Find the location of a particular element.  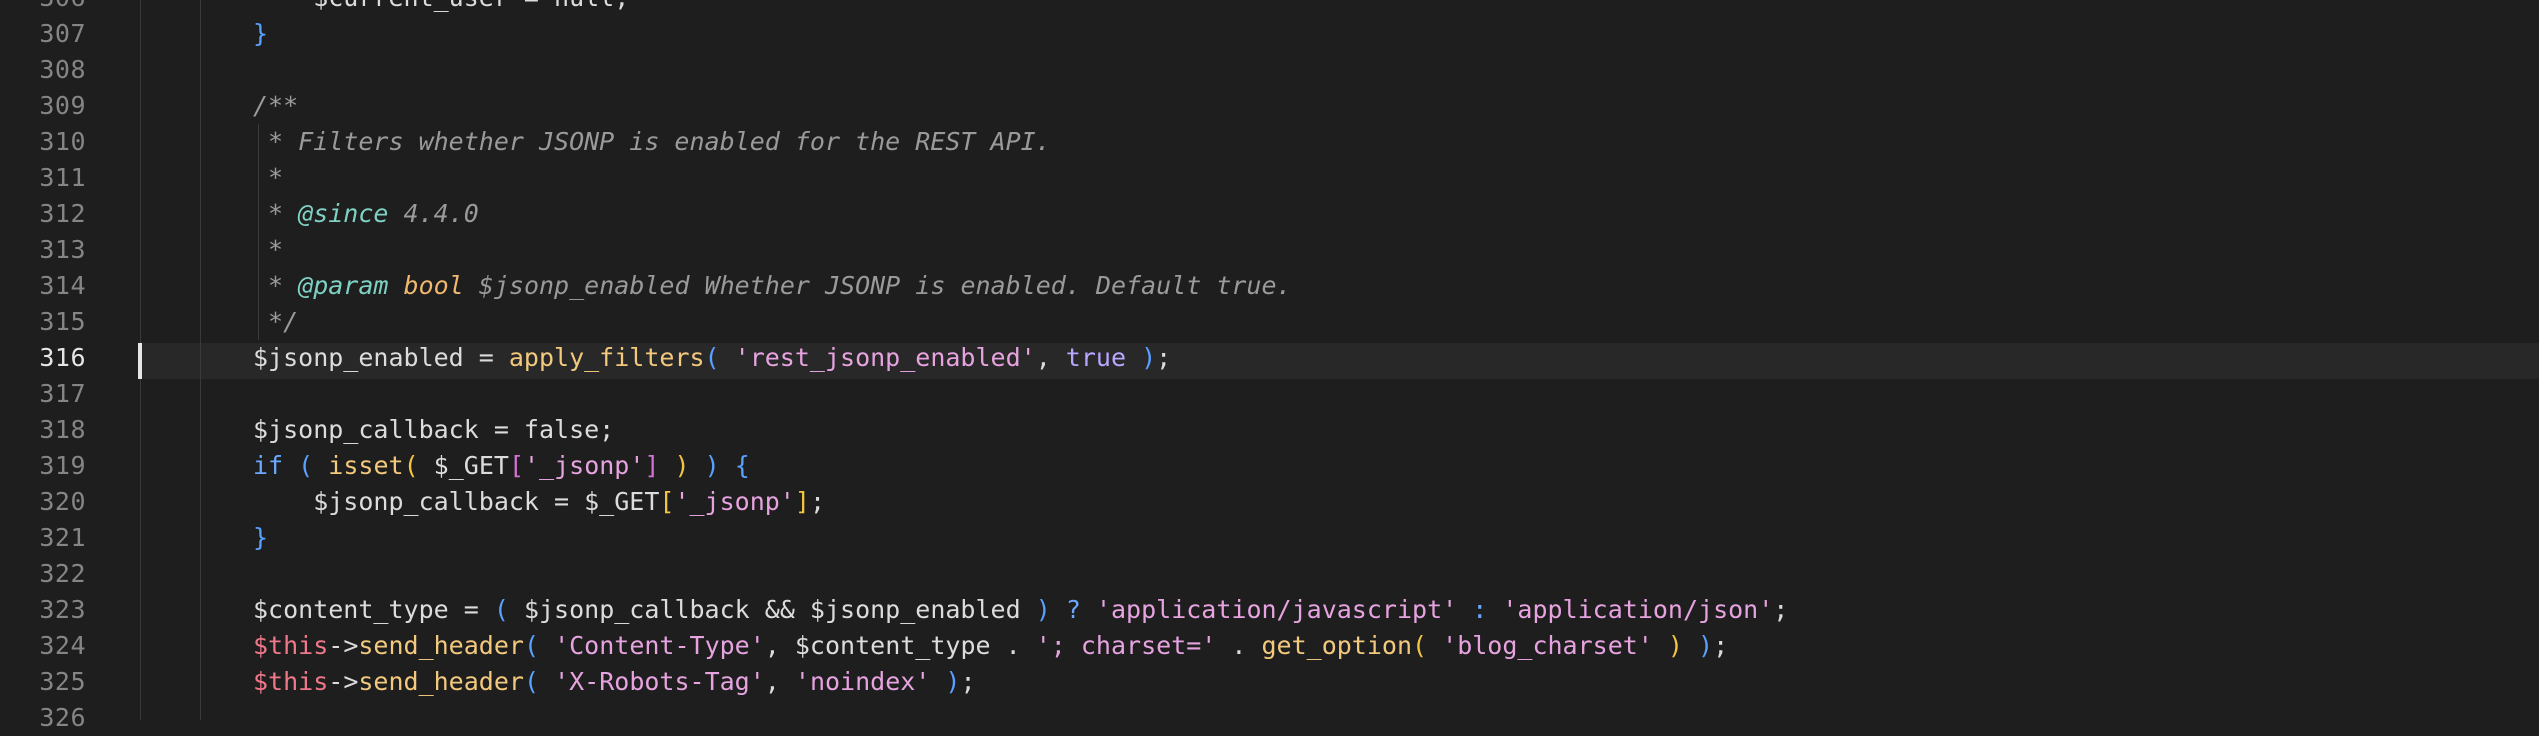

code-token: /** is located at coordinates (276, 105).